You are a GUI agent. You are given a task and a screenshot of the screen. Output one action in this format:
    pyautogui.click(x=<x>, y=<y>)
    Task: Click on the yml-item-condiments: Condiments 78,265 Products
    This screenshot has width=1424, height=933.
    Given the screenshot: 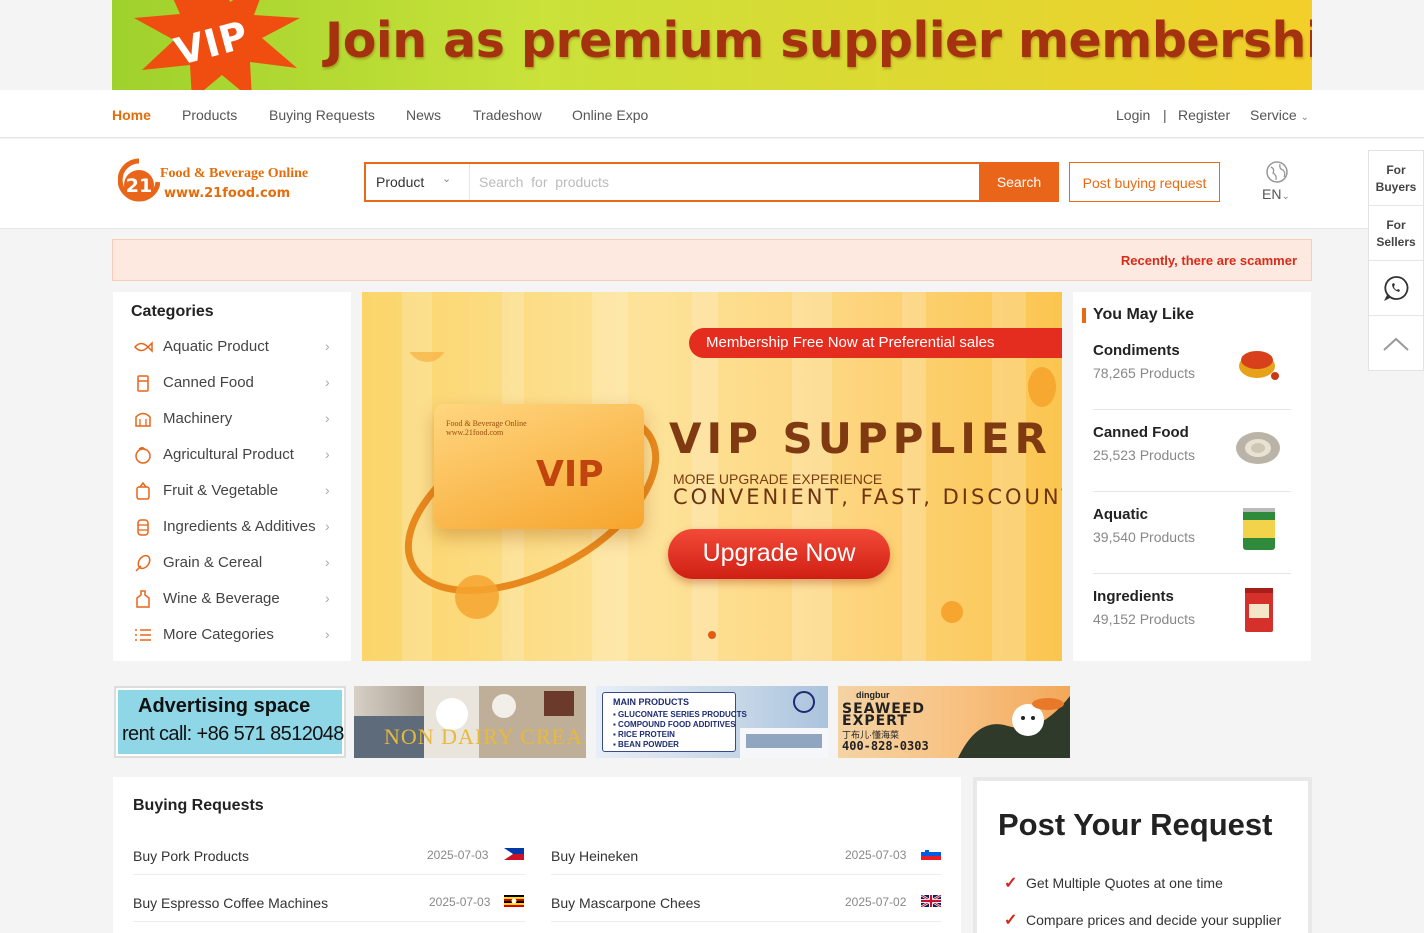 What is the action you would take?
    pyautogui.click(x=1192, y=369)
    